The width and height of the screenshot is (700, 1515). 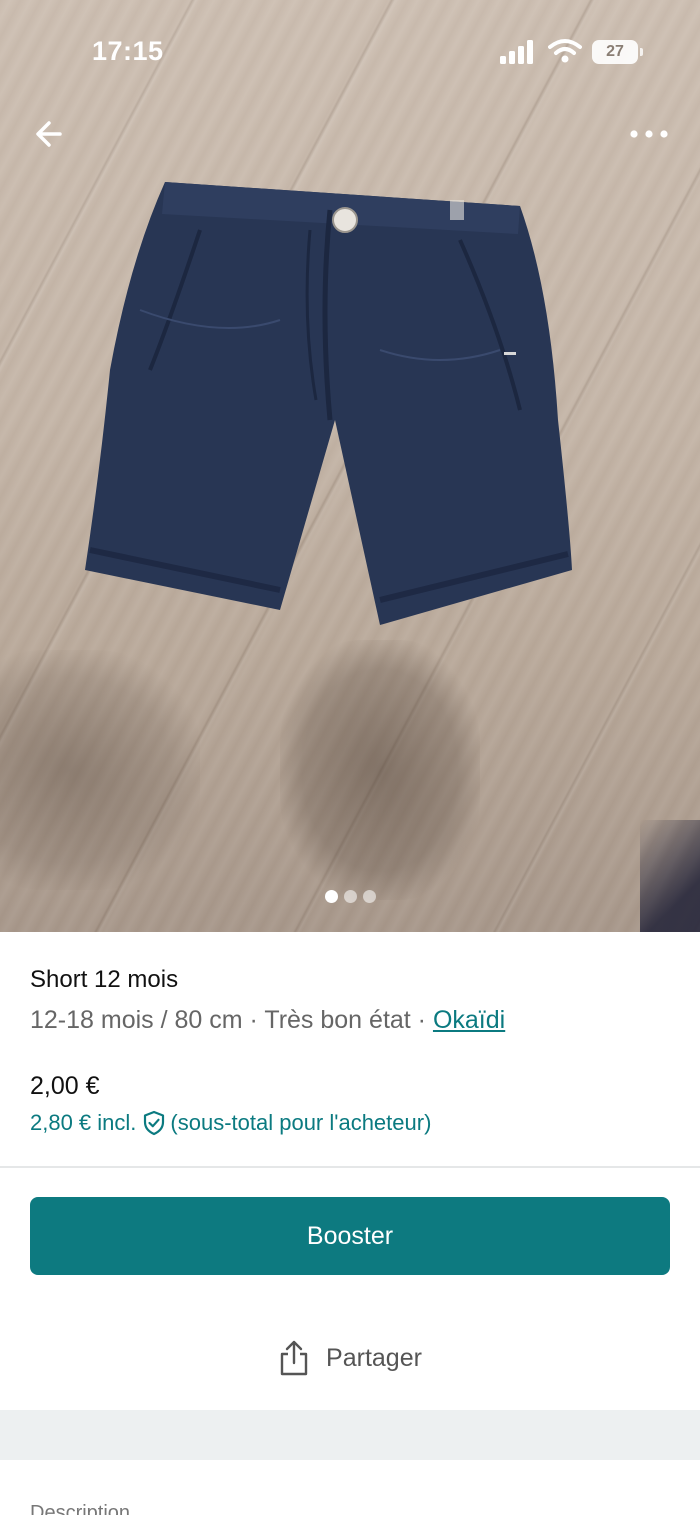 What do you see at coordinates (83, 1122) in the screenshot?
I see `price-incl-value: 2,80 € incl.` at bounding box center [83, 1122].